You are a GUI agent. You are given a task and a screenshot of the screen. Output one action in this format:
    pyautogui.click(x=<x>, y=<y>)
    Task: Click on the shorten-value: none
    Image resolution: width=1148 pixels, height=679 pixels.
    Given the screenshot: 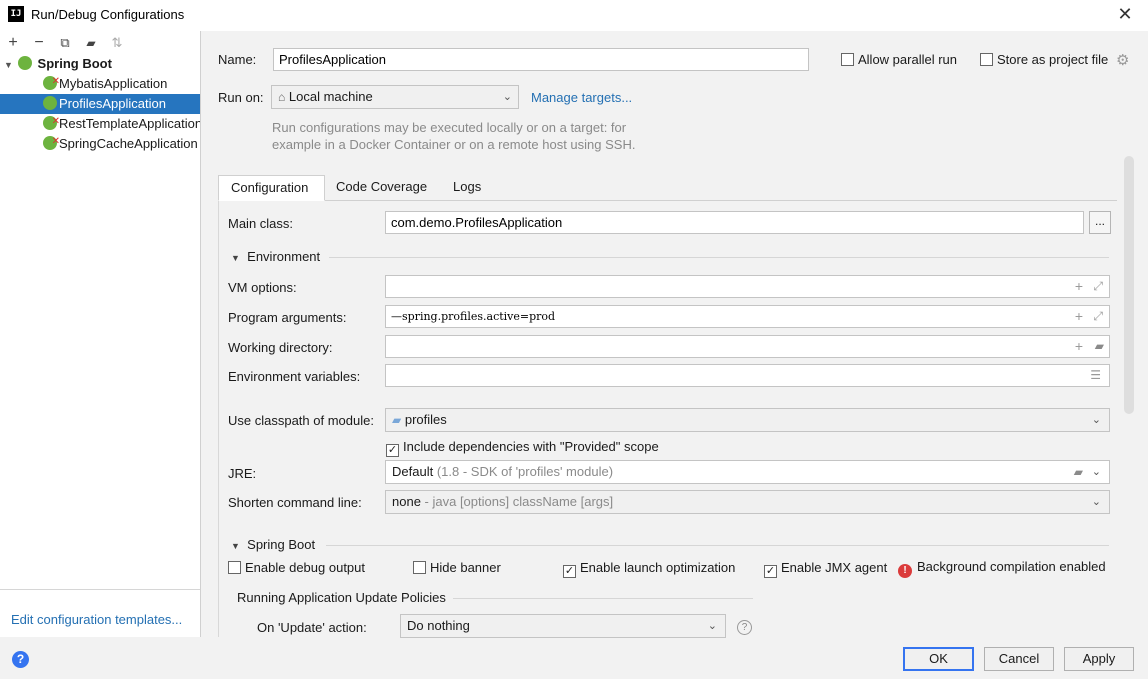 What is the action you would take?
    pyautogui.click(x=406, y=501)
    